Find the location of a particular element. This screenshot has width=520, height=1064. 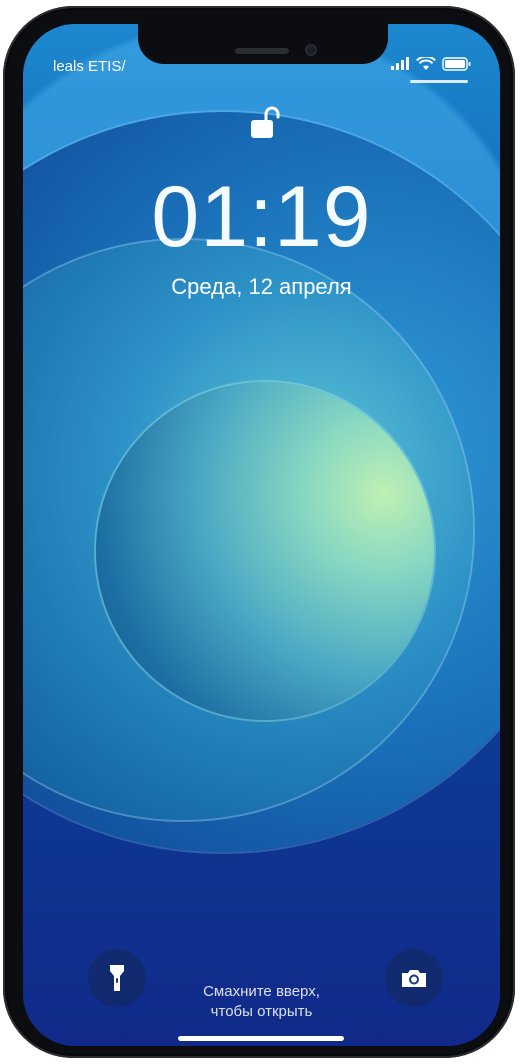

status-icons is located at coordinates (431, 64).